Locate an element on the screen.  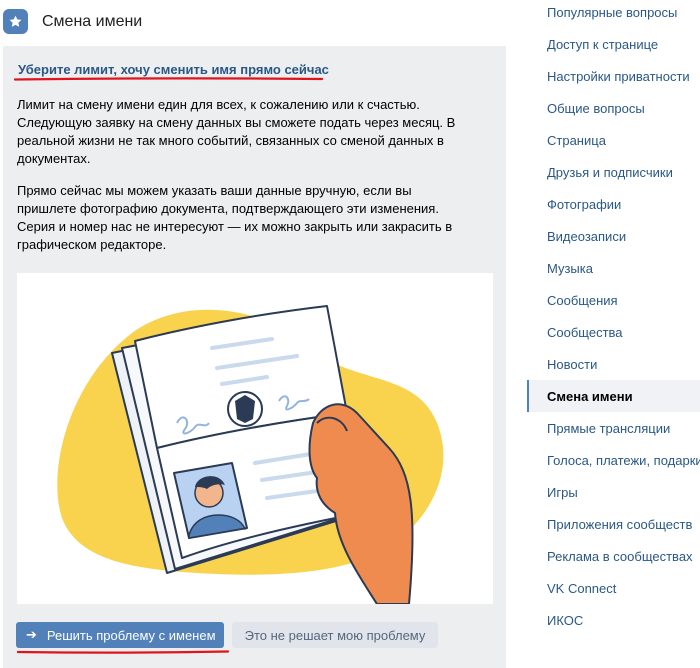
nav-item-3: Общие вопросы is located at coordinates (613, 108).